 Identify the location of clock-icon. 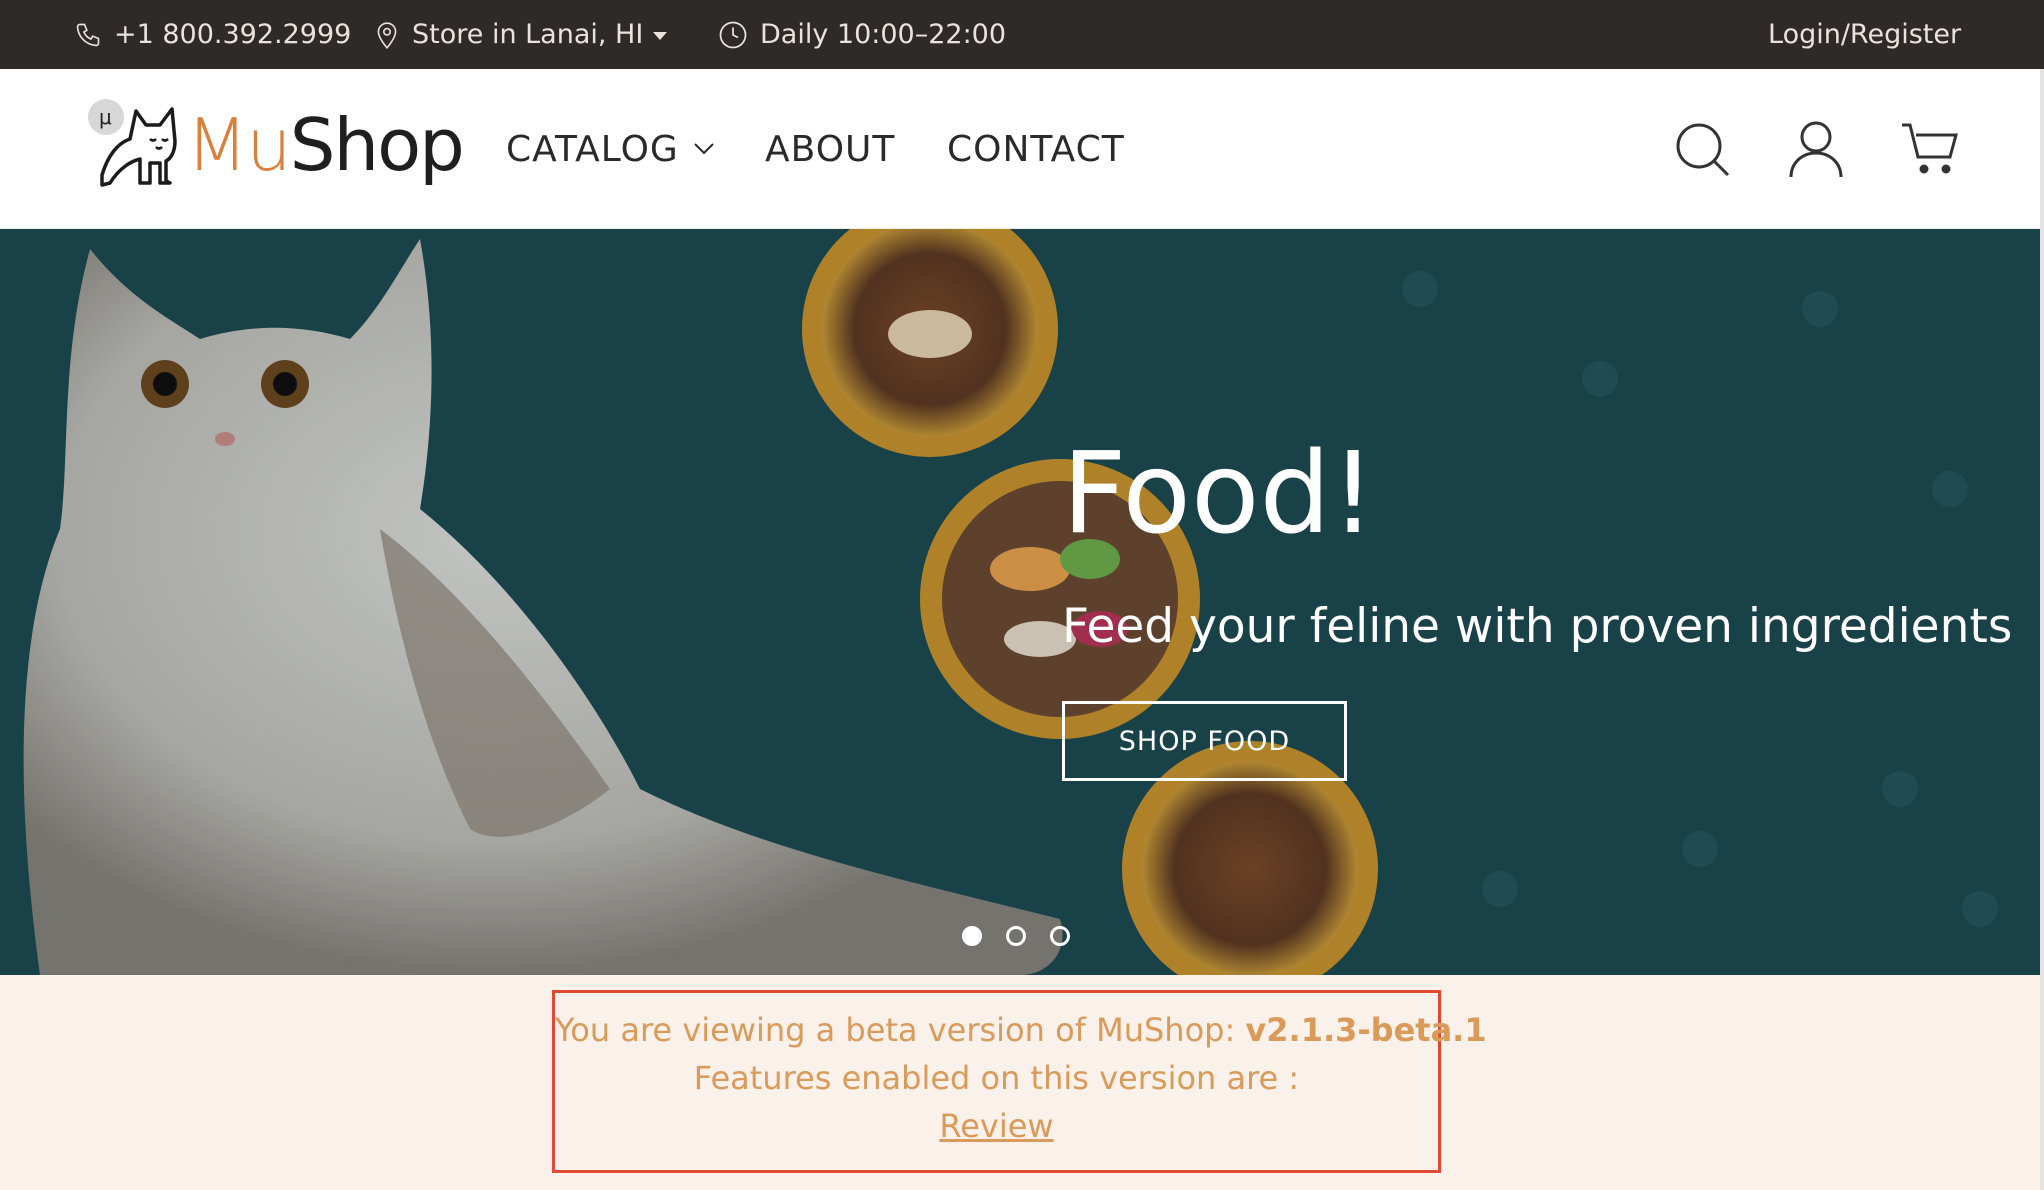
(733, 34).